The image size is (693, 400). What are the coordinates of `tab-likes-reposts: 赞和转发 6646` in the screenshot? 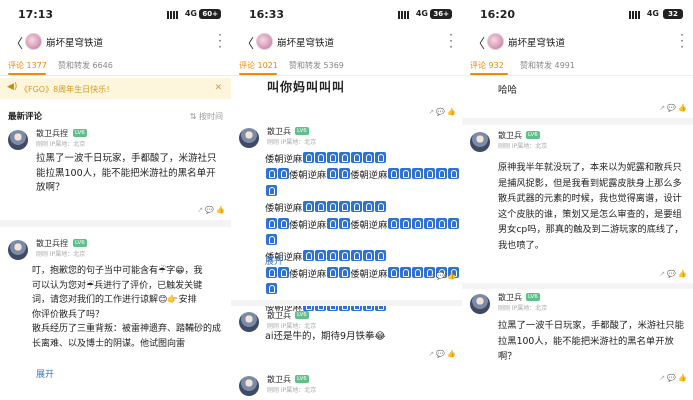 It's located at (85, 65).